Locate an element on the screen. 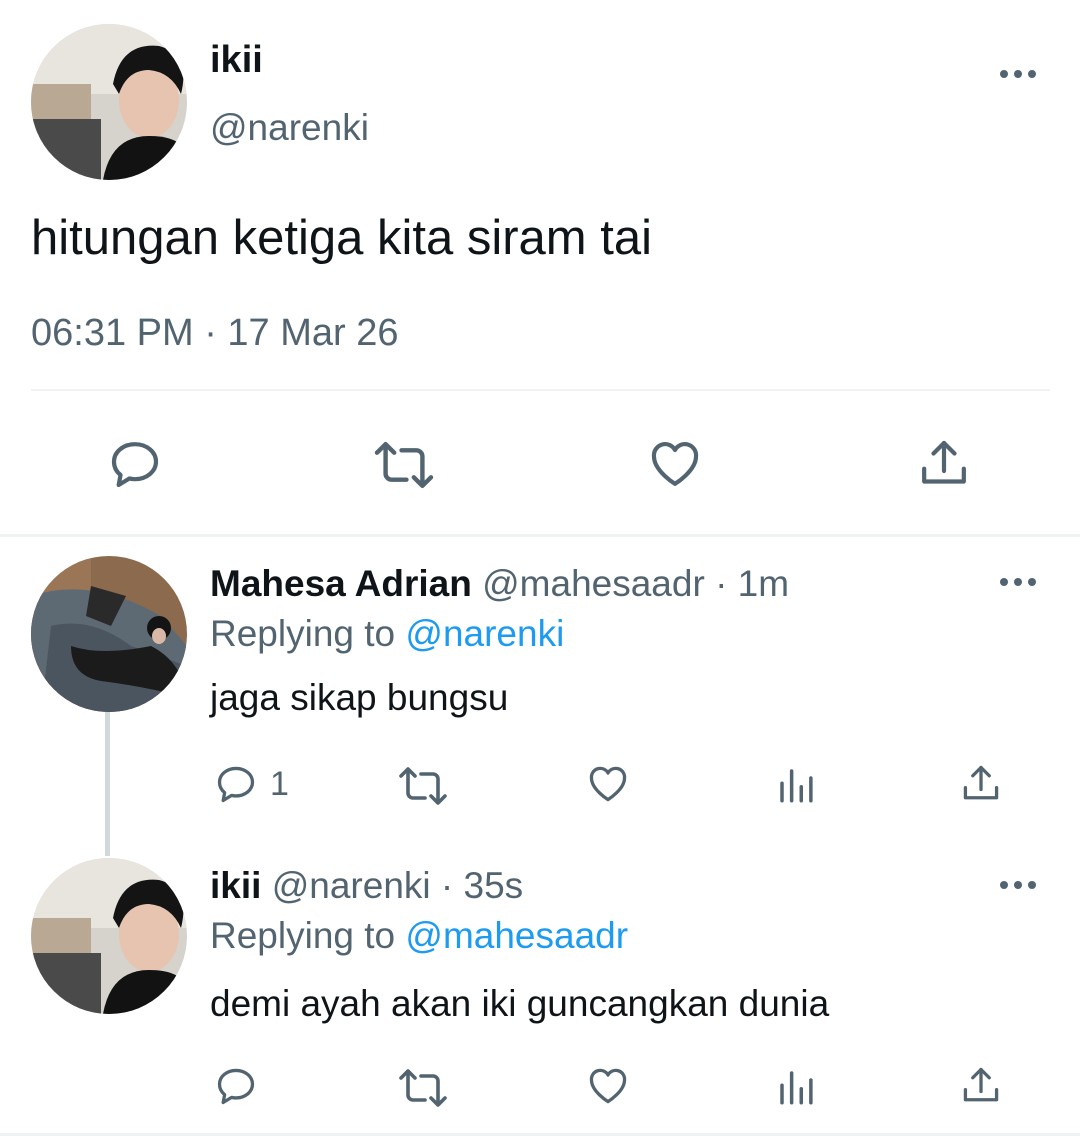 The height and width of the screenshot is (1137, 1080). reply-header: Mahesa Adrian @mahesaadr · 1m is located at coordinates (499, 584).